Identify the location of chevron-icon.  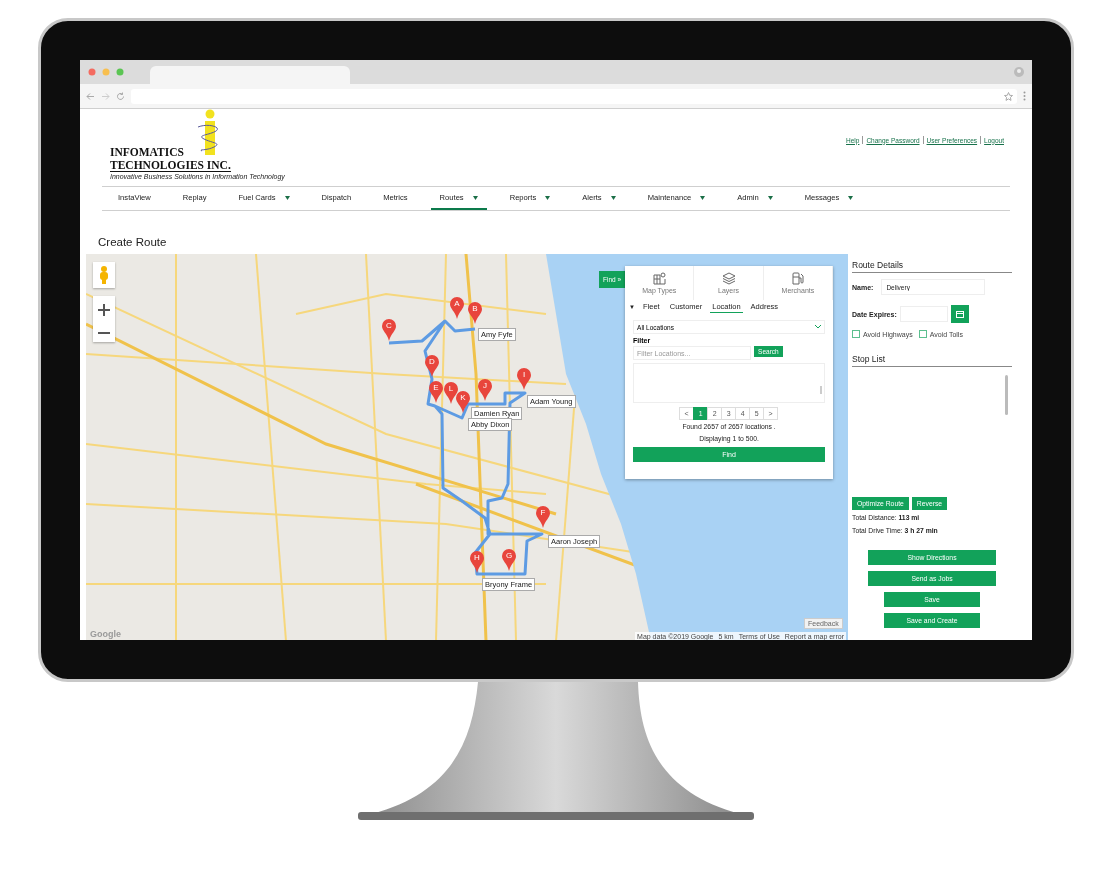
(818, 327).